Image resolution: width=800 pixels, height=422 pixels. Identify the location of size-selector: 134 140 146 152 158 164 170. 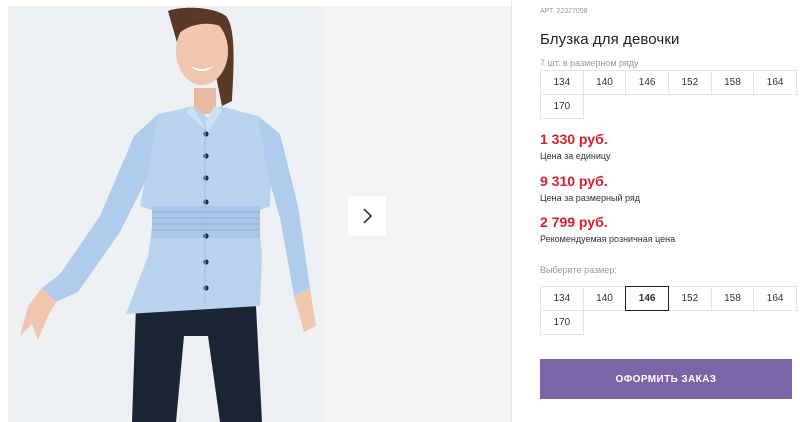
(668, 310).